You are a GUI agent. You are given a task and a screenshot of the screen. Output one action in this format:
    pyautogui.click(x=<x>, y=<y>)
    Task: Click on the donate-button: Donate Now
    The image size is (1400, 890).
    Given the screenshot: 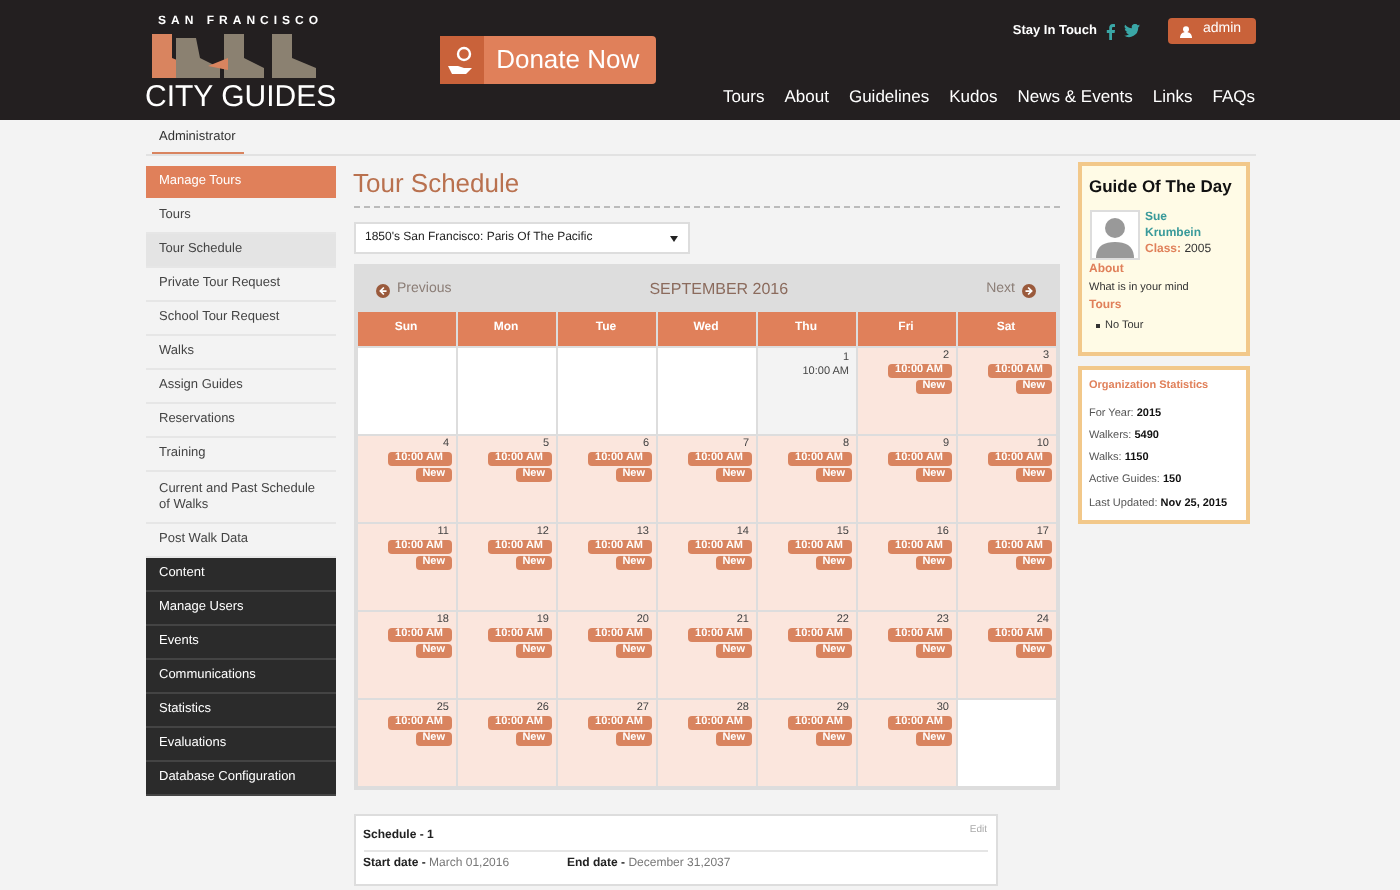 What is the action you would take?
    pyautogui.click(x=548, y=60)
    